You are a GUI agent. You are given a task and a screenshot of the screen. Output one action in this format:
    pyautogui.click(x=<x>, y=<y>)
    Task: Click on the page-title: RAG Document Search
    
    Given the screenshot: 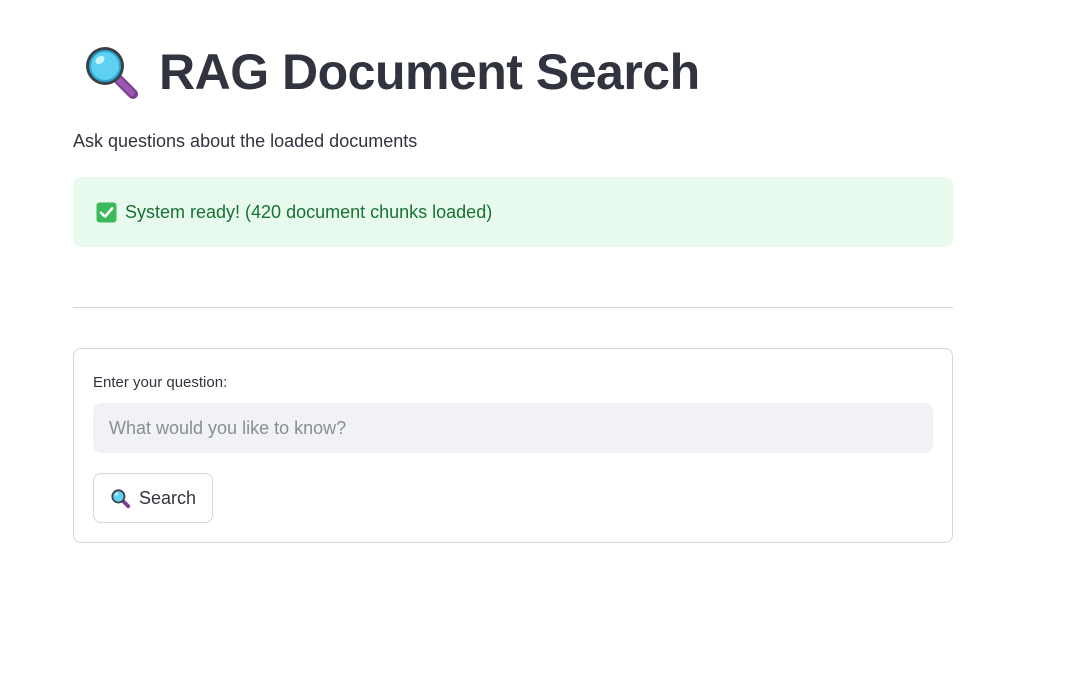 What is the action you would take?
    pyautogui.click(x=429, y=72)
    